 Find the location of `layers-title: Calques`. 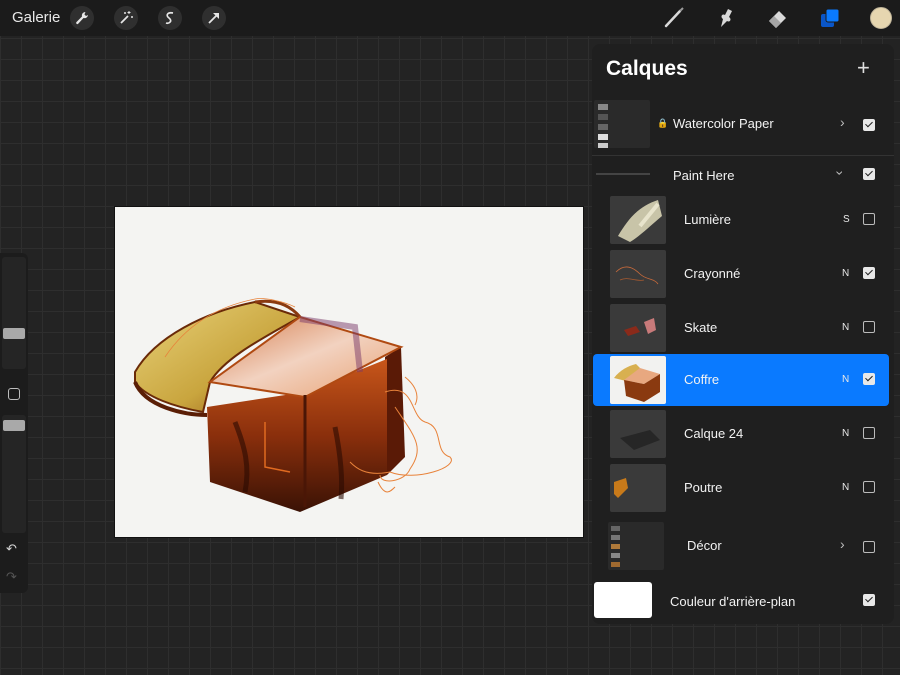

layers-title: Calques is located at coordinates (647, 68).